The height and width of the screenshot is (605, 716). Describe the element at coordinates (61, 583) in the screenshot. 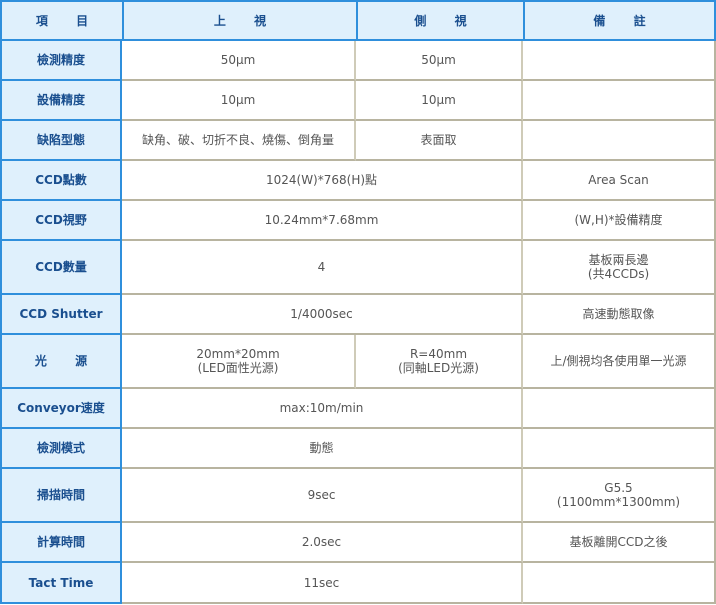

I see `row-label: Tact Time` at that location.